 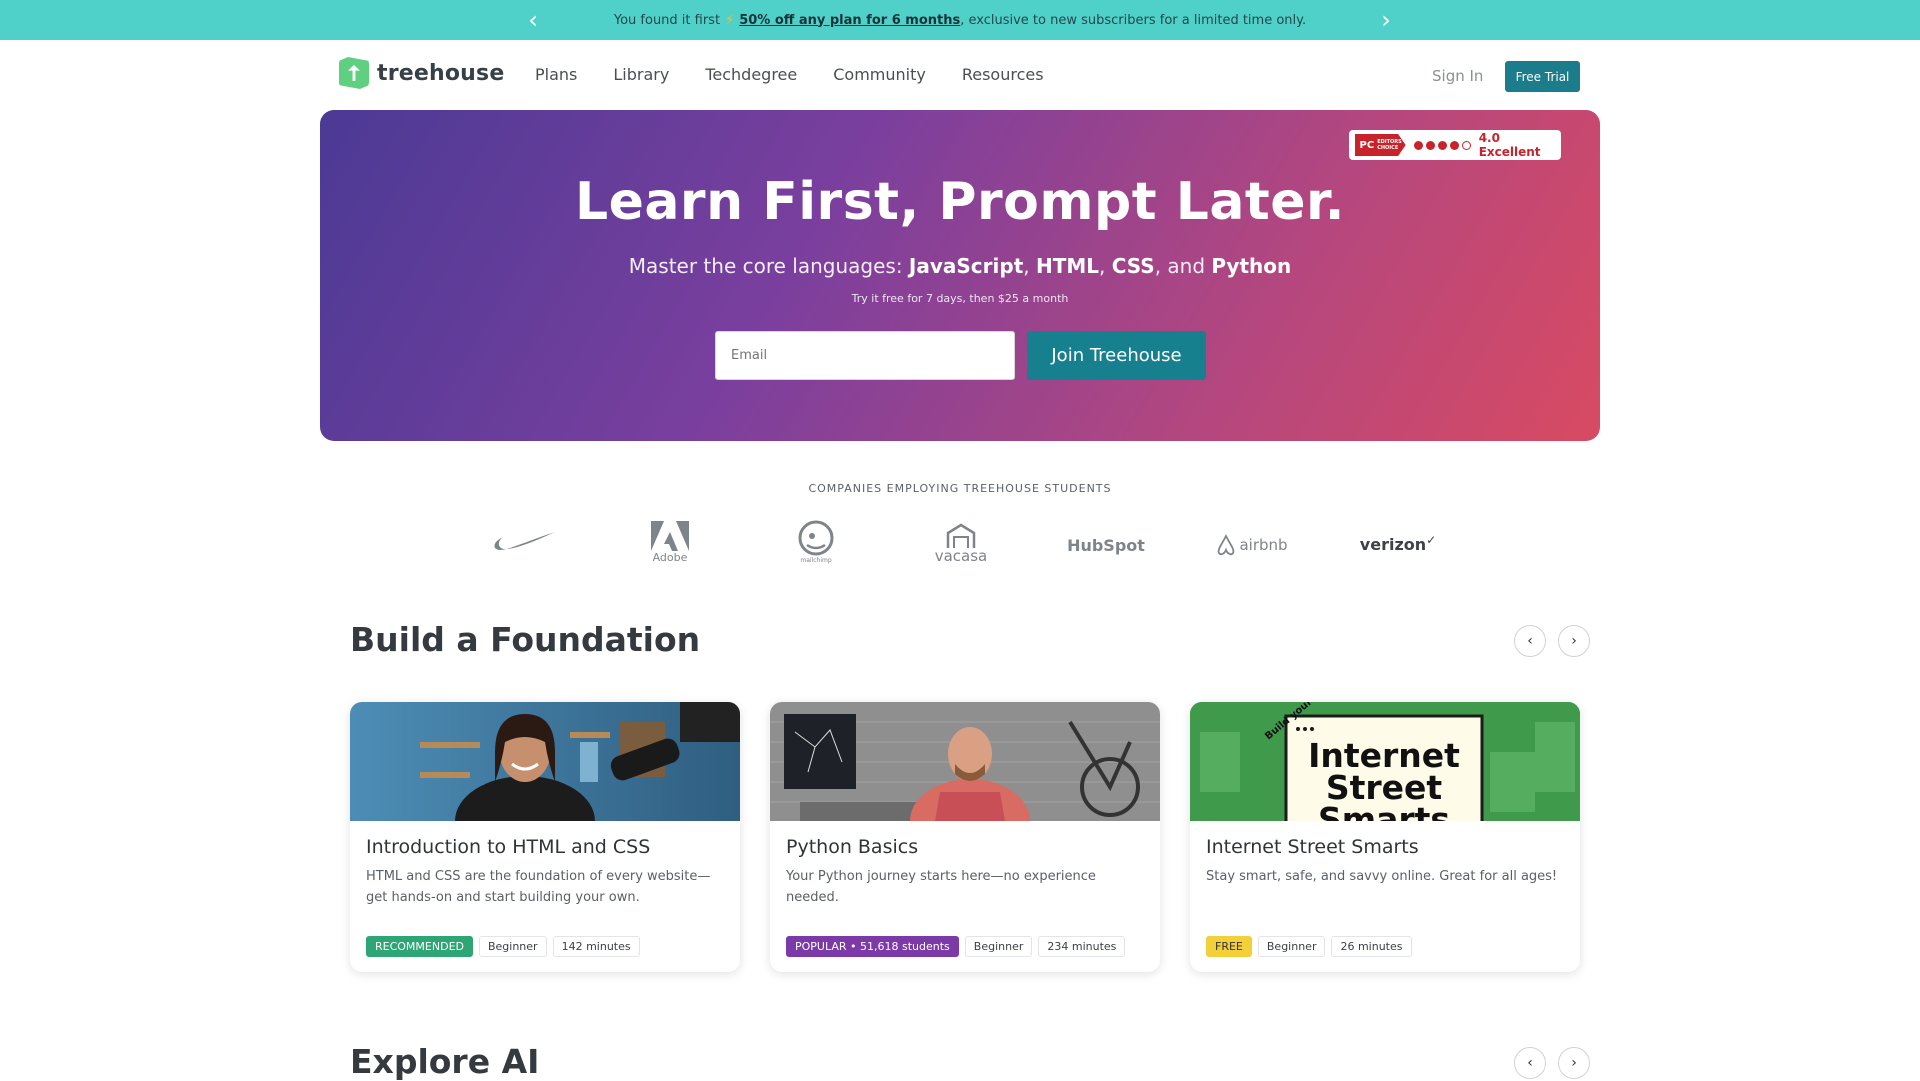 I want to click on course-title: Python Basics, so click(x=852, y=847).